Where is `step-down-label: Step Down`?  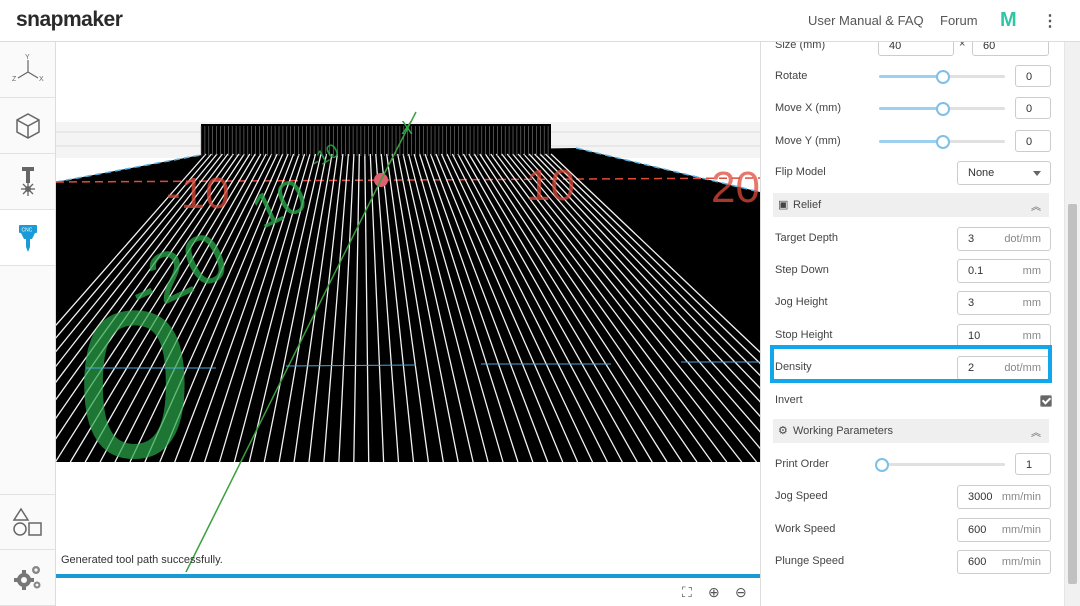 step-down-label: Step Down is located at coordinates (802, 270).